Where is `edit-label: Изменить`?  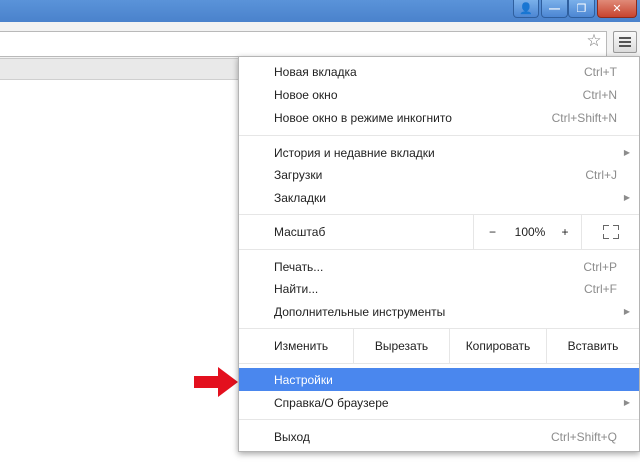 edit-label: Изменить is located at coordinates (301, 346).